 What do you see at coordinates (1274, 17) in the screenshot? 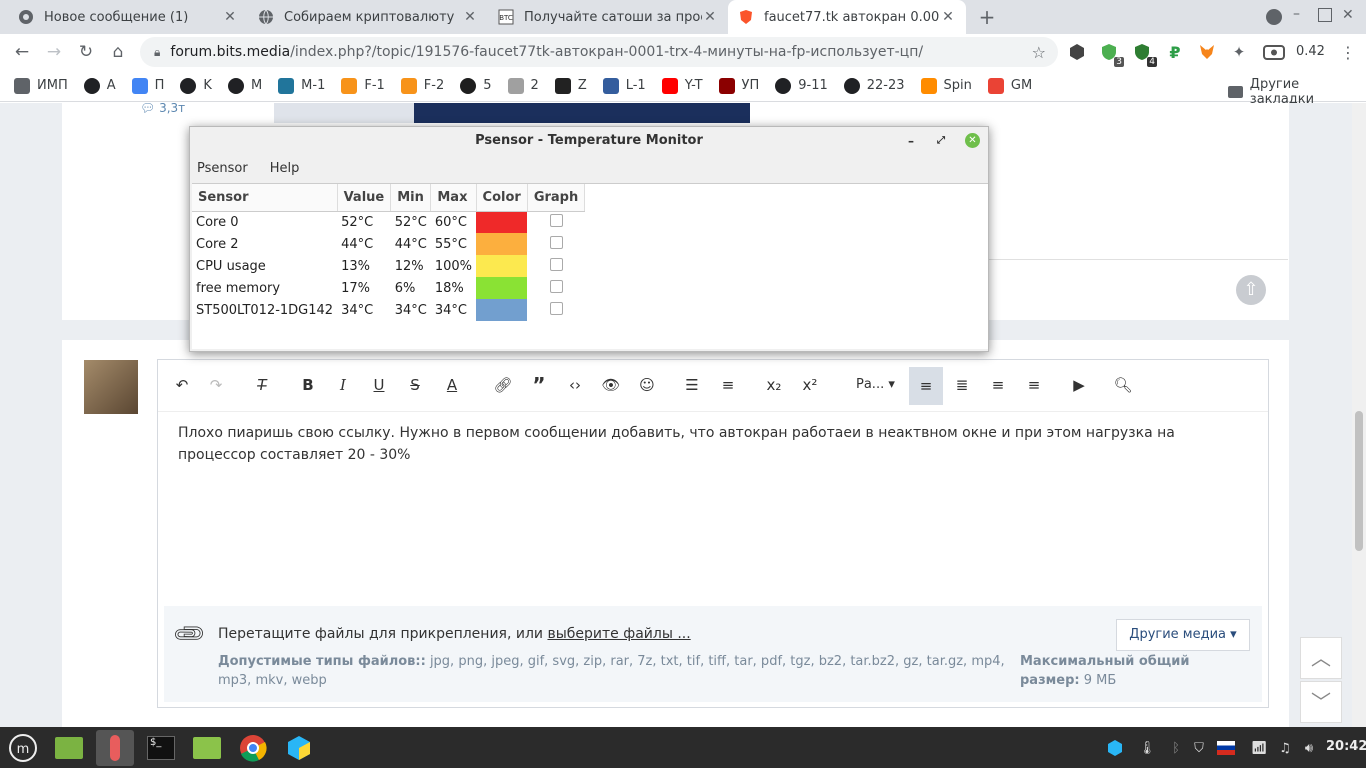
I see `tab-search-icon` at bounding box center [1274, 17].